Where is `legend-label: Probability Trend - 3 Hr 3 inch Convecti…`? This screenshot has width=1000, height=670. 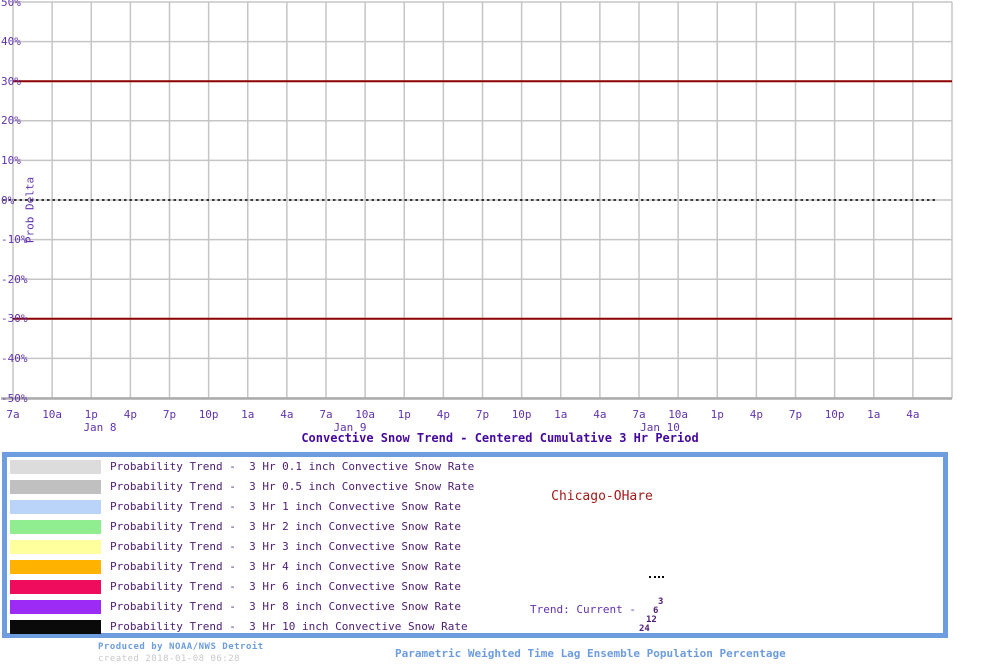 legend-label: Probability Trend - 3 Hr 3 inch Convecti… is located at coordinates (285, 546).